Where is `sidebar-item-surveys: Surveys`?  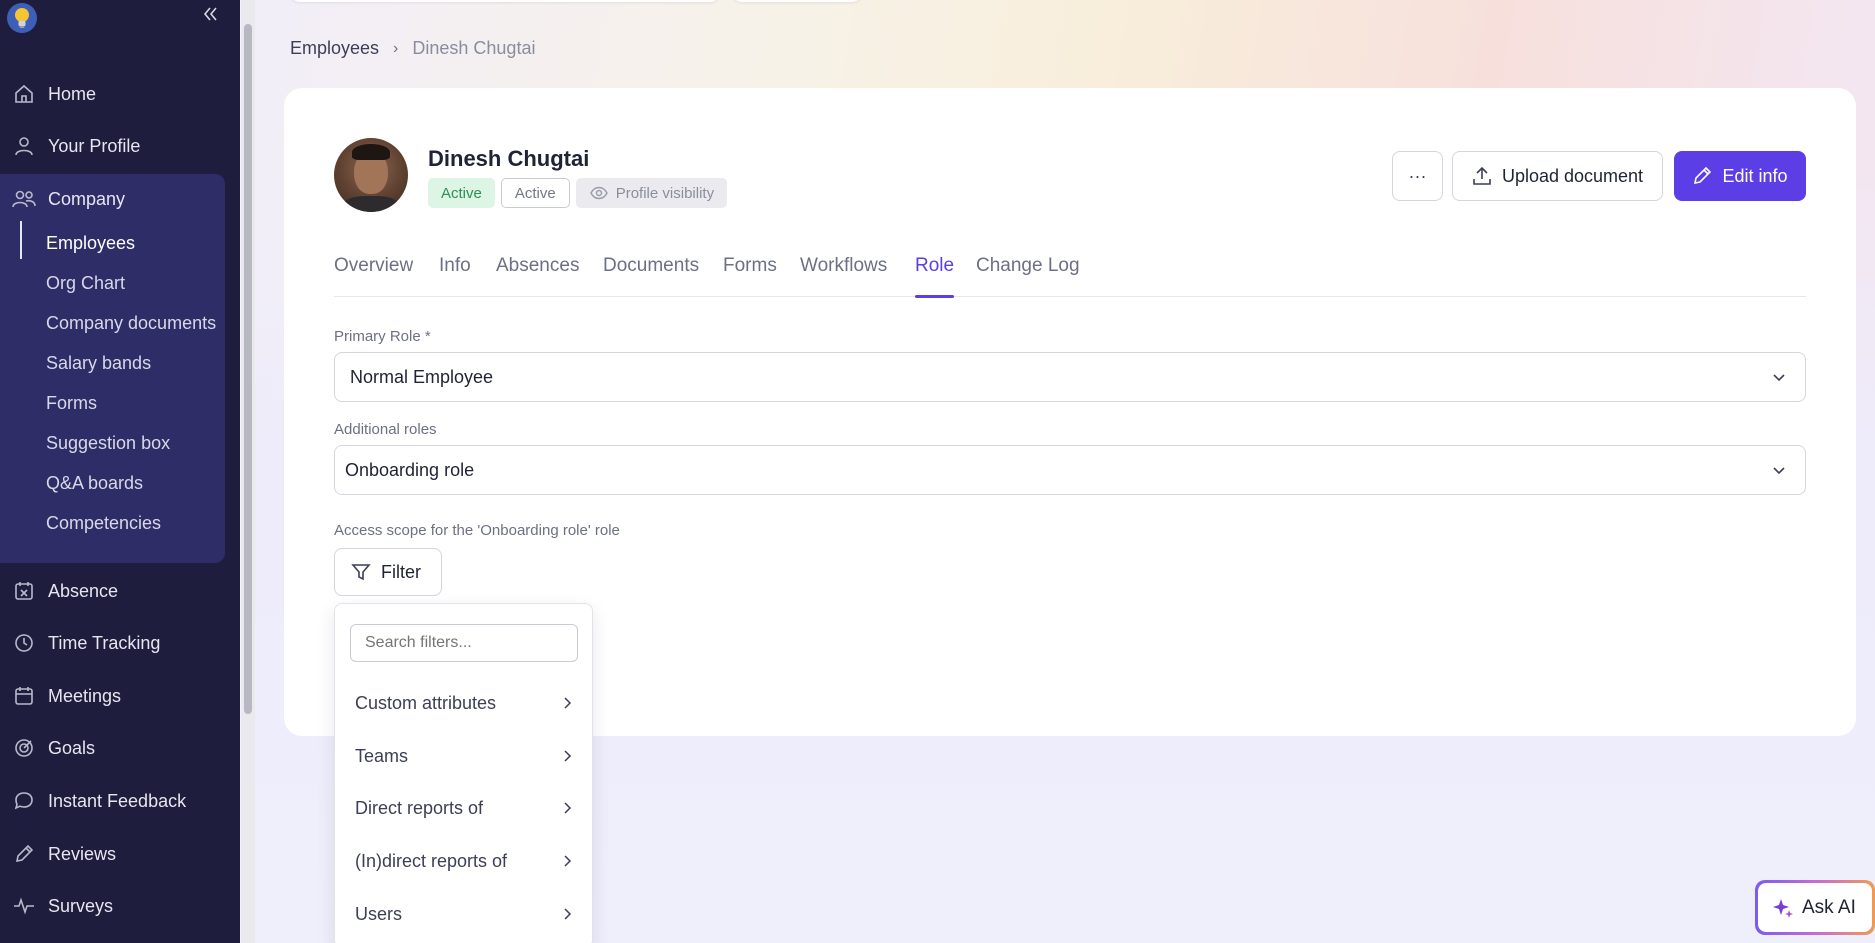 sidebar-item-surveys: Surveys is located at coordinates (120, 906).